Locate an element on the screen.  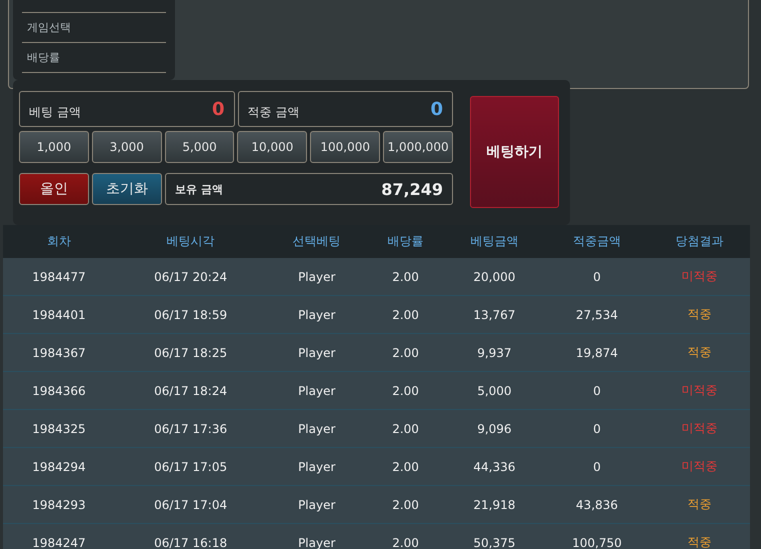
win-amount-label: 적중 금액 is located at coordinates (274, 112).